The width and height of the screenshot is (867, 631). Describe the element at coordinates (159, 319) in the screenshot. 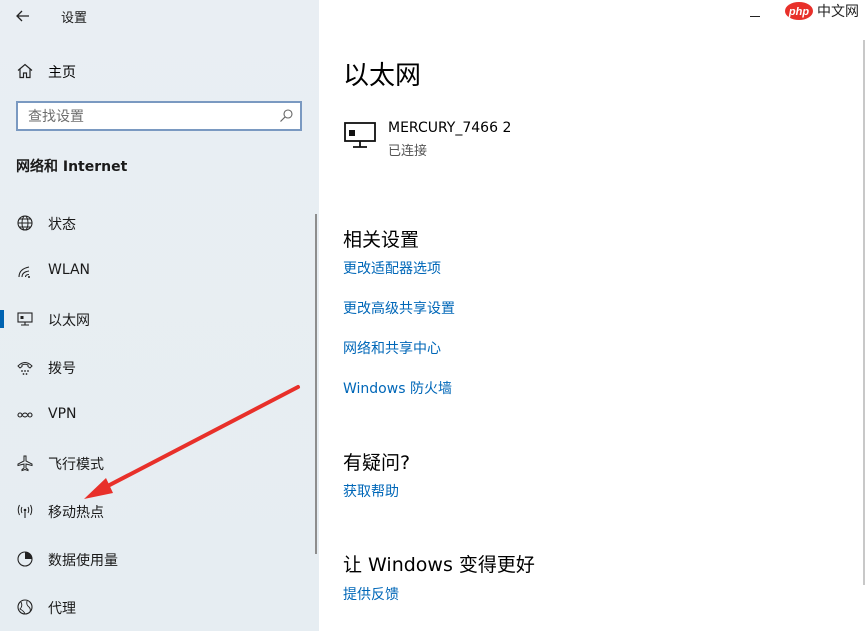

I see `sidebar-item-ethernet: 以太网` at that location.